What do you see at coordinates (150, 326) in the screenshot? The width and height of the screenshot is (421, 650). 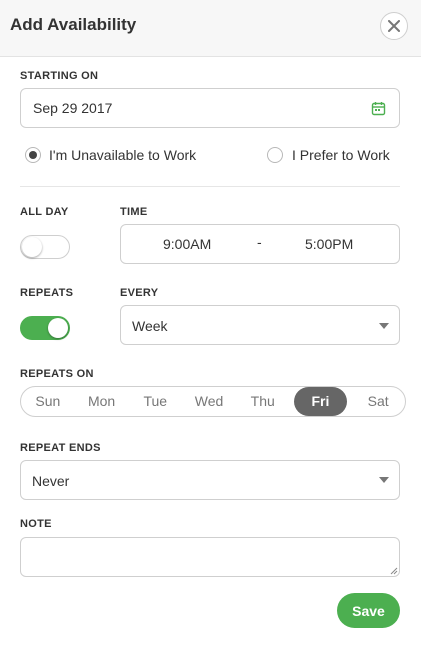 I see `every-select-value: Week` at bounding box center [150, 326].